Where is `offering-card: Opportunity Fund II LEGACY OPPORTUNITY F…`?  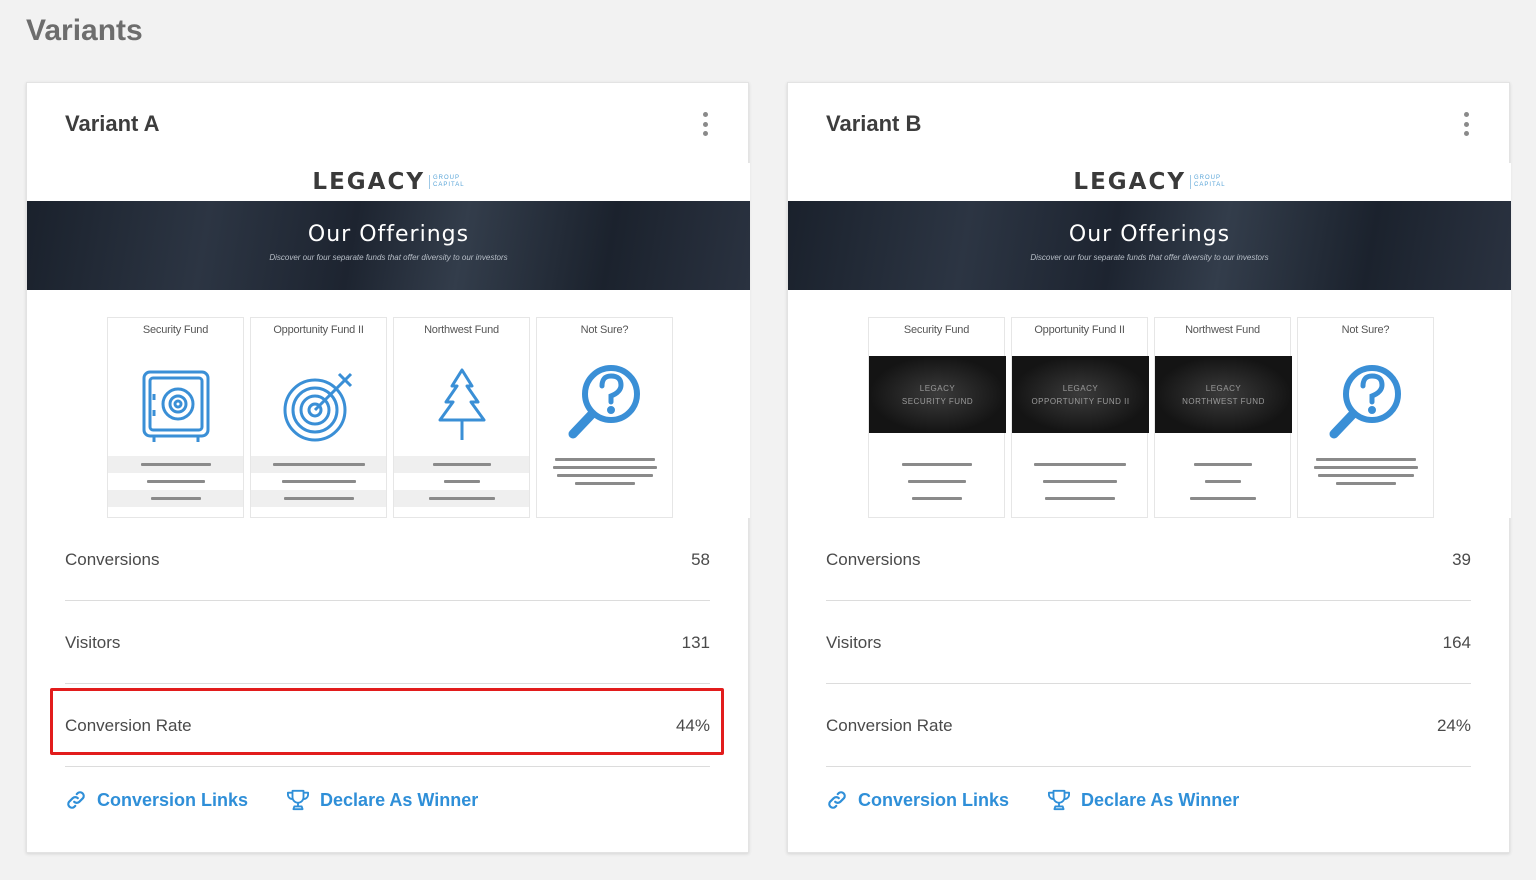 offering-card: Opportunity Fund II LEGACY OPPORTUNITY F… is located at coordinates (1080, 417).